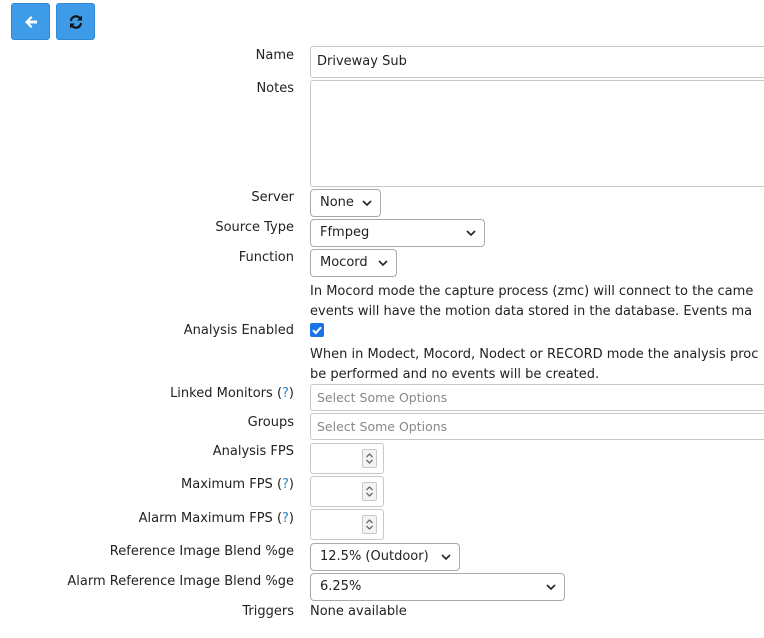 This screenshot has height=638, width=764. What do you see at coordinates (254, 227) in the screenshot?
I see `source-type-label: Source Type` at bounding box center [254, 227].